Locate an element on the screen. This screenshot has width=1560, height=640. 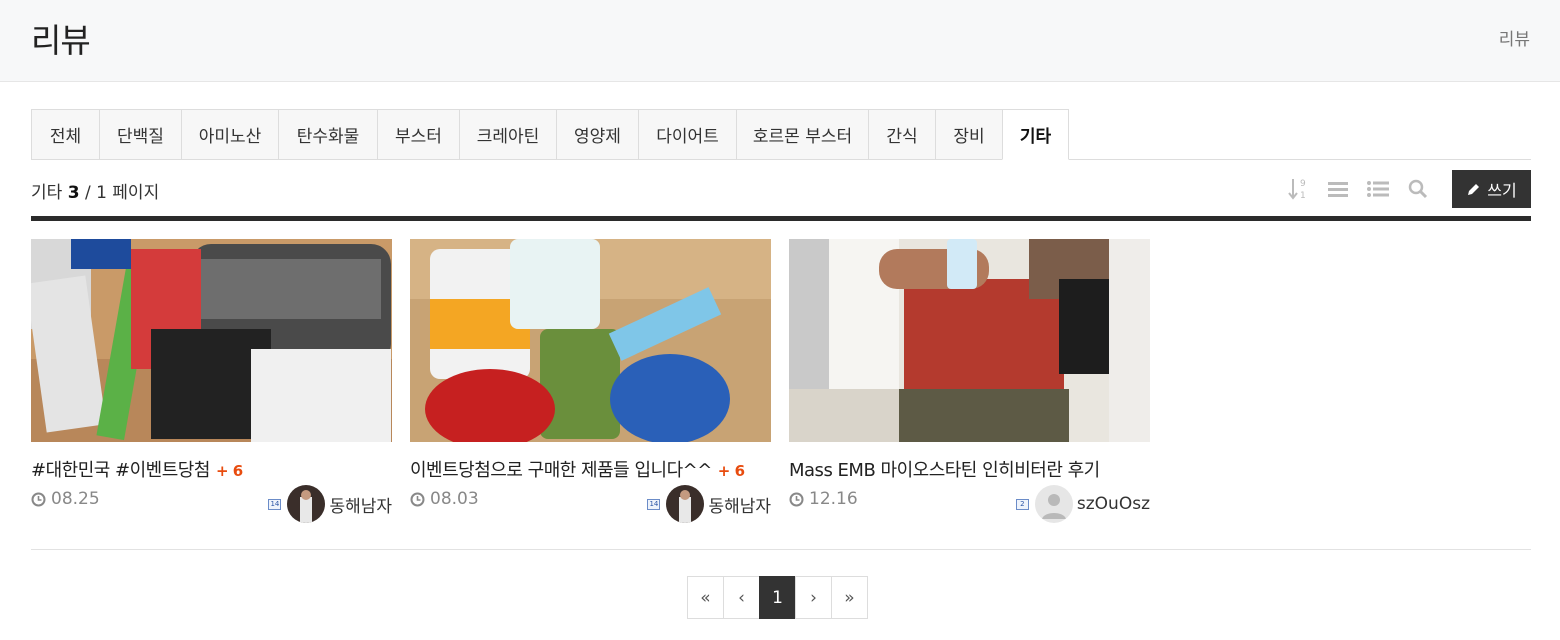
list-item: #대한민국 #이벤트당첨 + 6 08.25 14 동해남자 is located at coordinates (211, 384).